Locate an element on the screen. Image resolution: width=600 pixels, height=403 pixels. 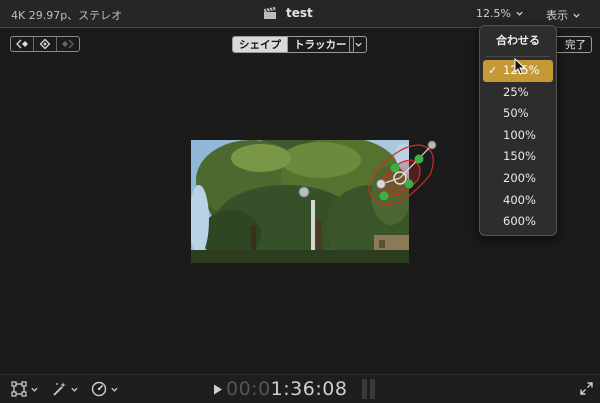
transform-tool-button is located at coordinates (25, 389).